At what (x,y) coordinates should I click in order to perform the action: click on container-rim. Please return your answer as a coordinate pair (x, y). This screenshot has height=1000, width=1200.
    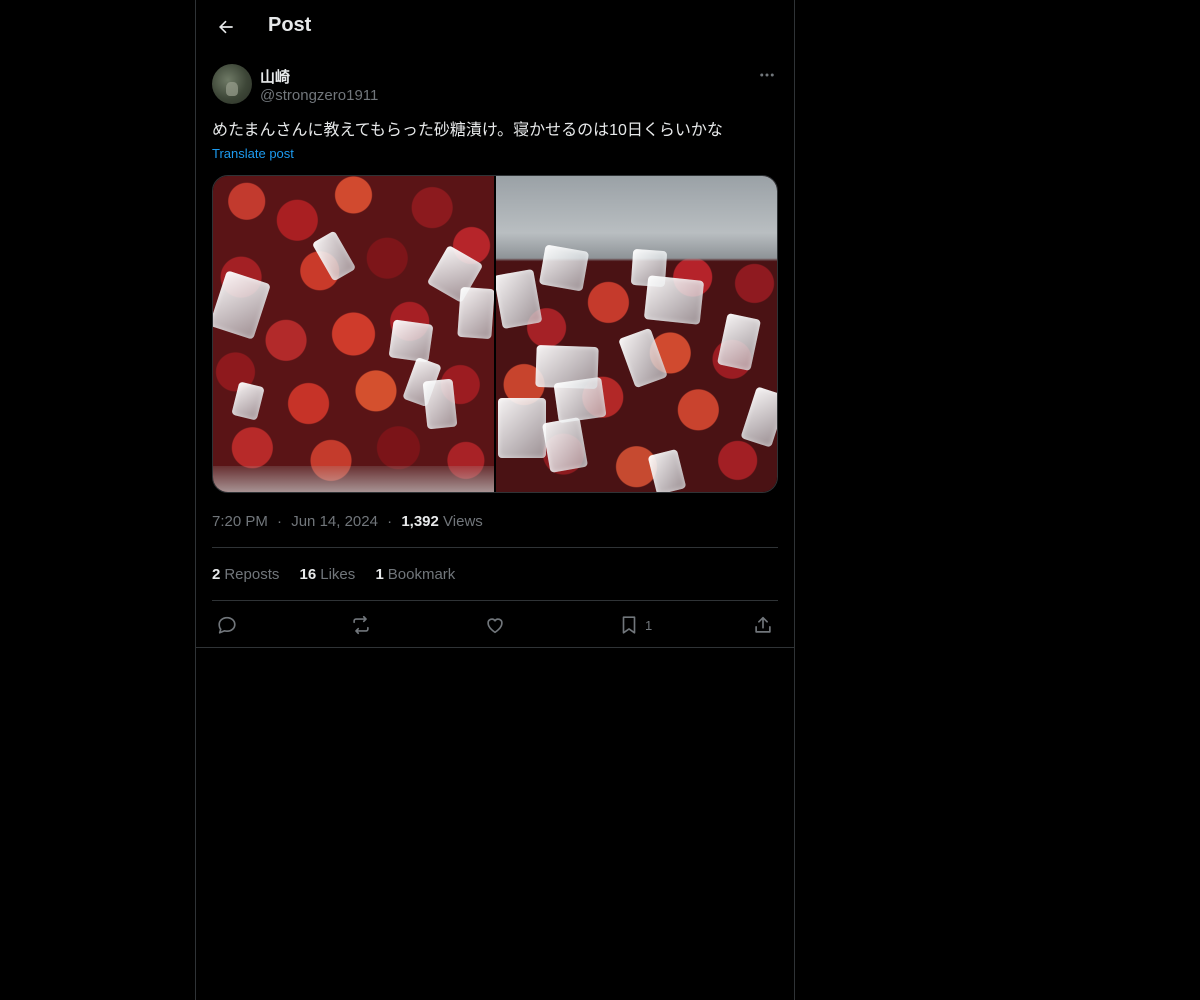
    Looking at the image, I should click on (353, 479).